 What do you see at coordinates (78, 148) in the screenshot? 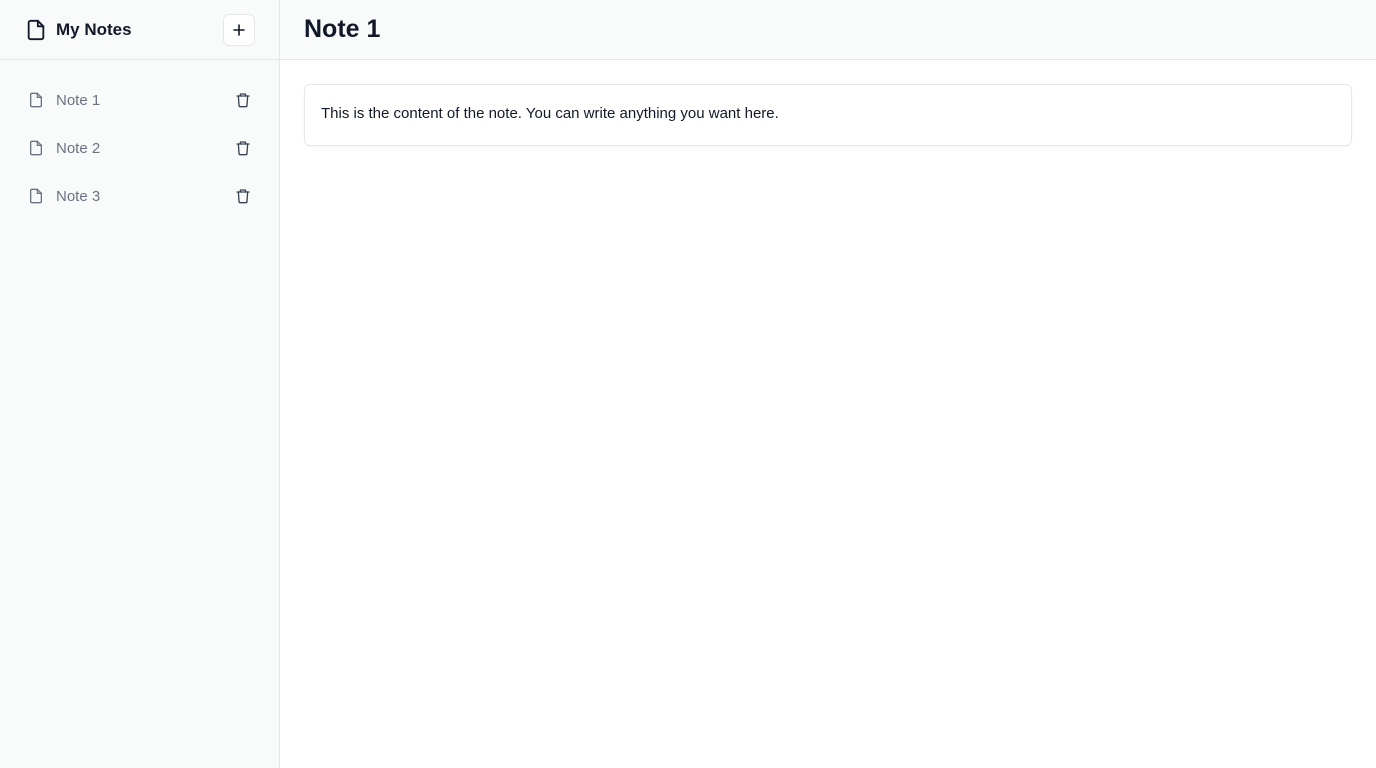
I see `note-item-label: Note 2` at bounding box center [78, 148].